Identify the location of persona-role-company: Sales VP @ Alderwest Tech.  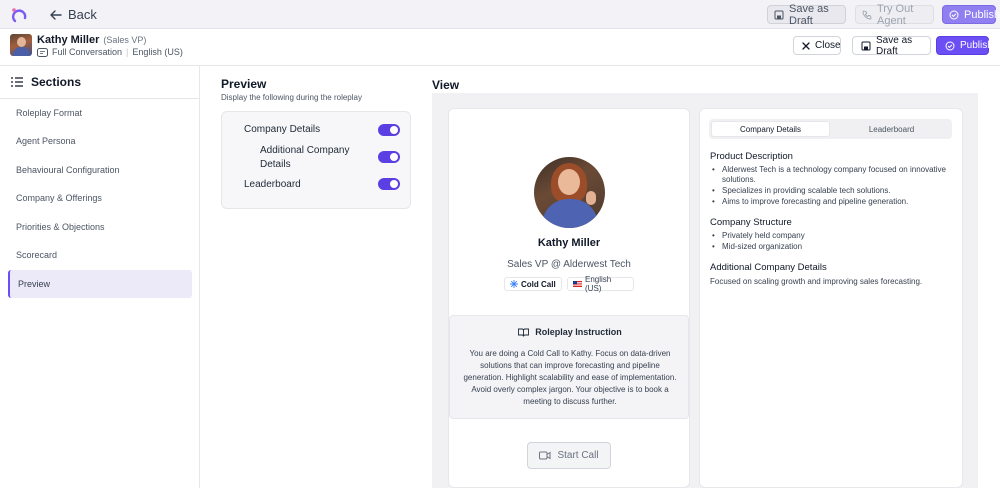
(569, 264).